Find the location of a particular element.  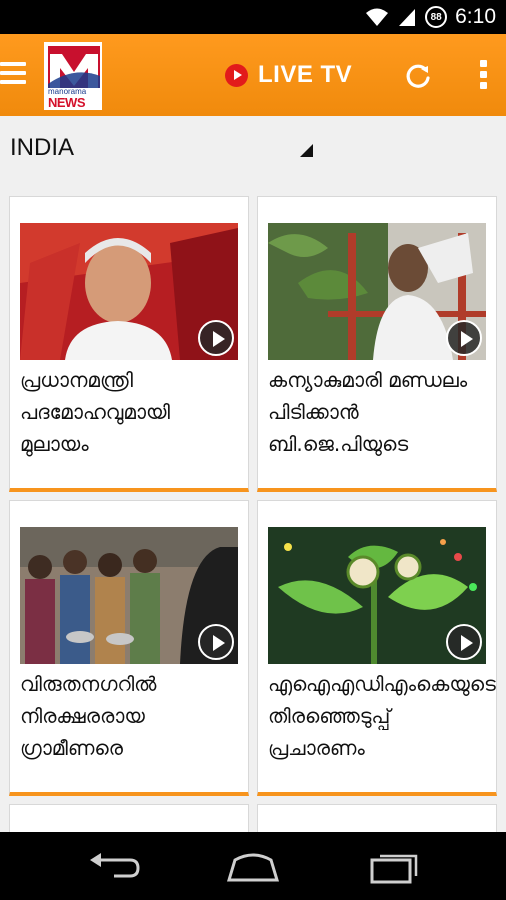

signal-icon is located at coordinates (407, 17).